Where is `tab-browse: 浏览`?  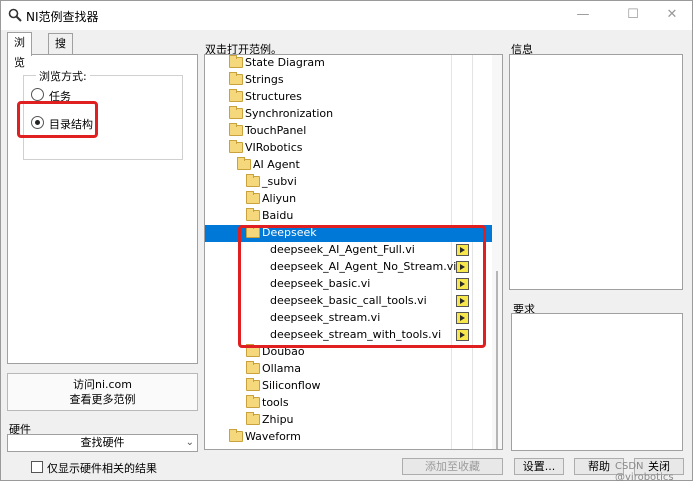
tab-browse: 浏览 is located at coordinates (19, 50).